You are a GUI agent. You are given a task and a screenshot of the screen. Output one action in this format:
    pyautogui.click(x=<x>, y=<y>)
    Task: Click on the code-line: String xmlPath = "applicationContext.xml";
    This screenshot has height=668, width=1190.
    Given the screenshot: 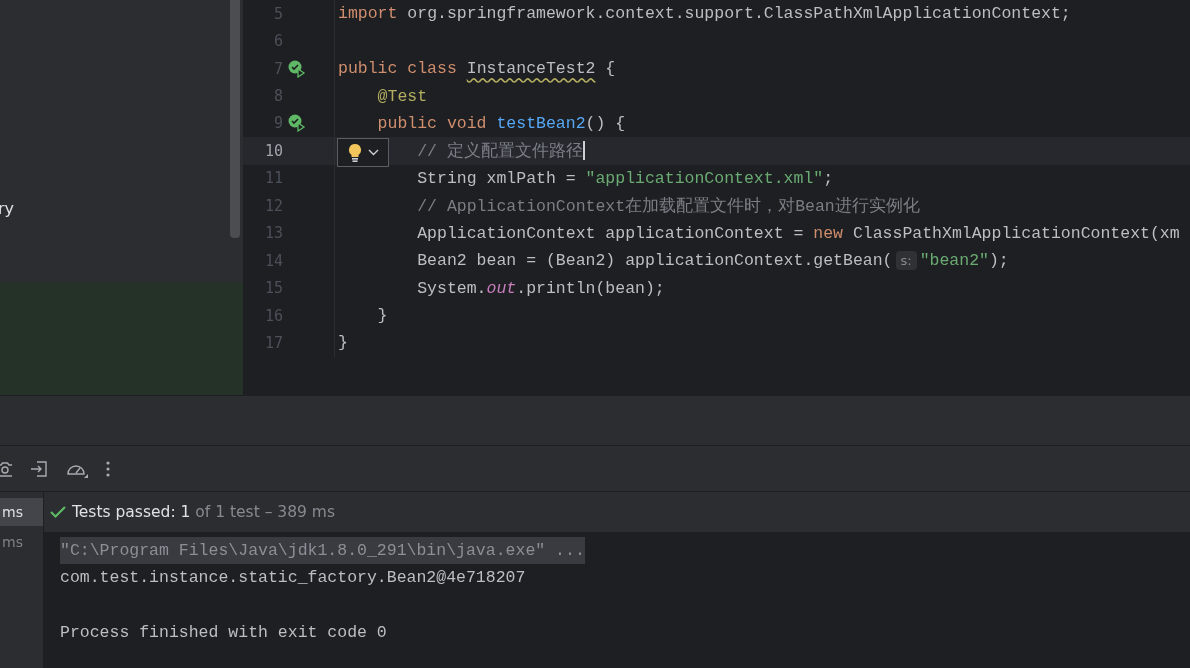 What is the action you would take?
    pyautogui.click(x=625, y=178)
    